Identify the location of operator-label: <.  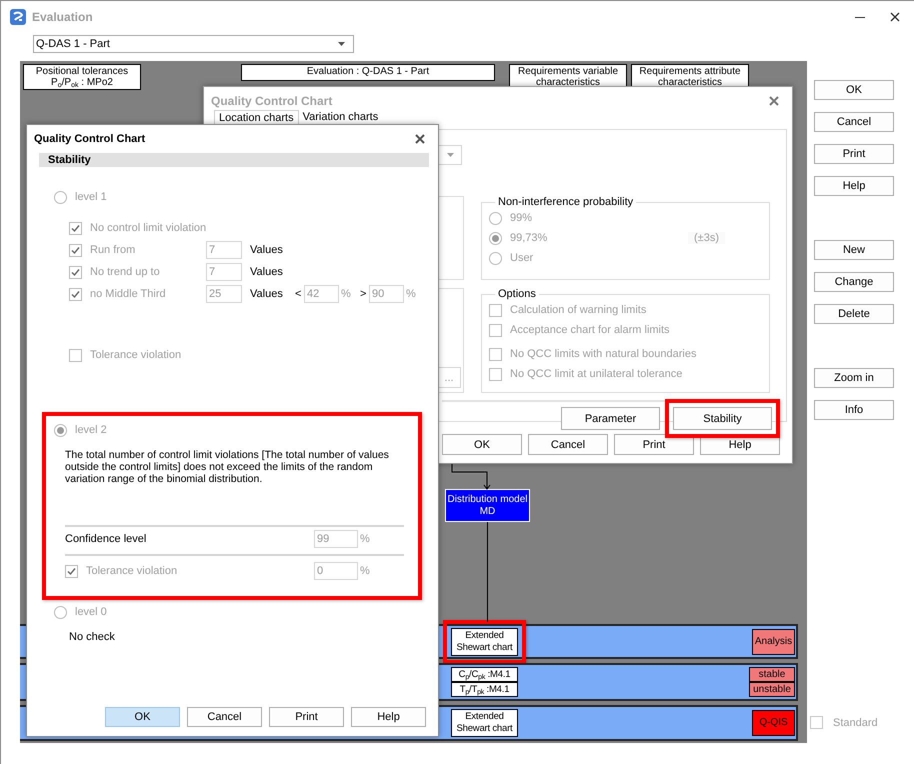
(298, 294).